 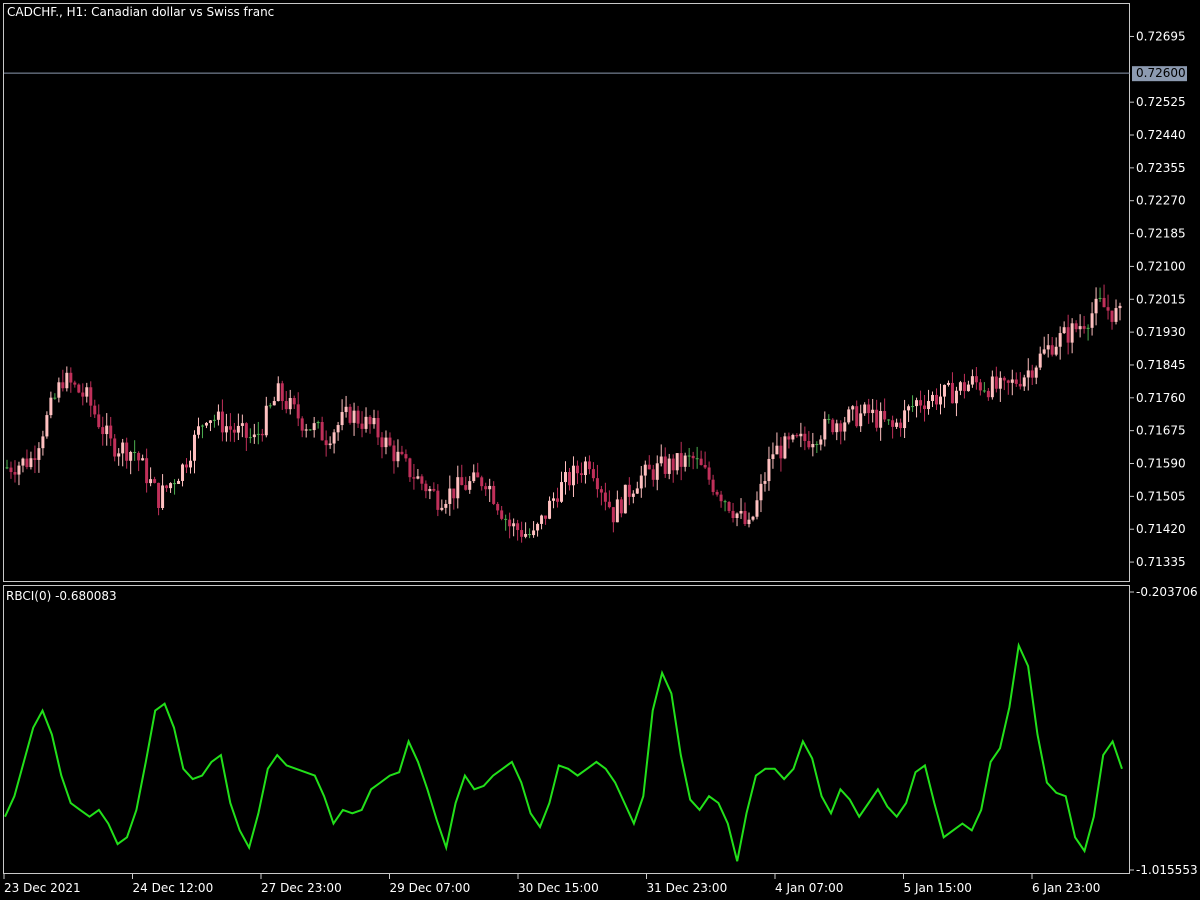 What do you see at coordinates (1161, 398) in the screenshot?
I see `price-tick-label: 0.71760` at bounding box center [1161, 398].